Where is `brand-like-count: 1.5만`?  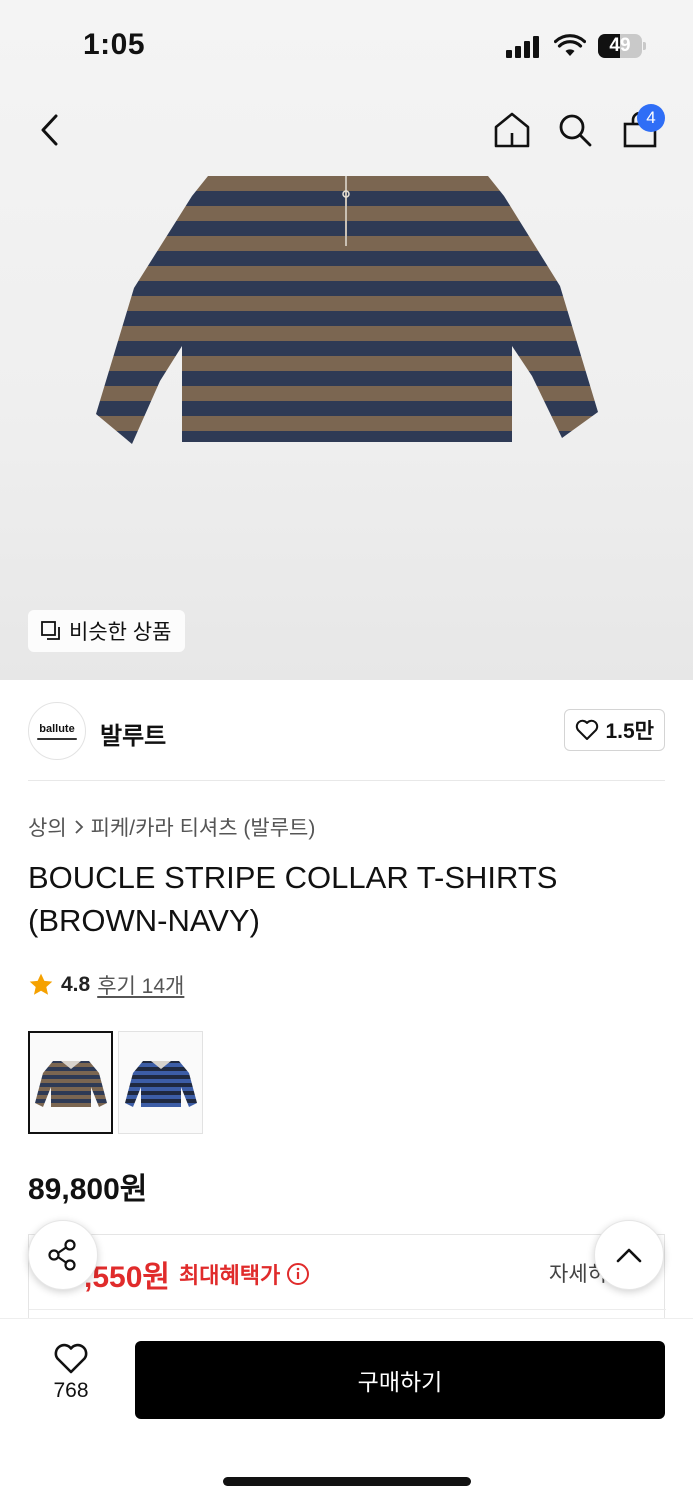 brand-like-count: 1.5만 is located at coordinates (629, 731).